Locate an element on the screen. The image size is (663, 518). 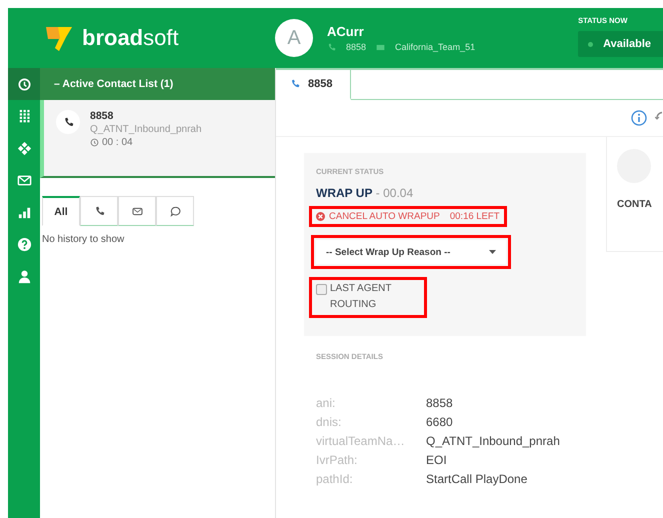
call-tab: 8858 is located at coordinates (313, 85).